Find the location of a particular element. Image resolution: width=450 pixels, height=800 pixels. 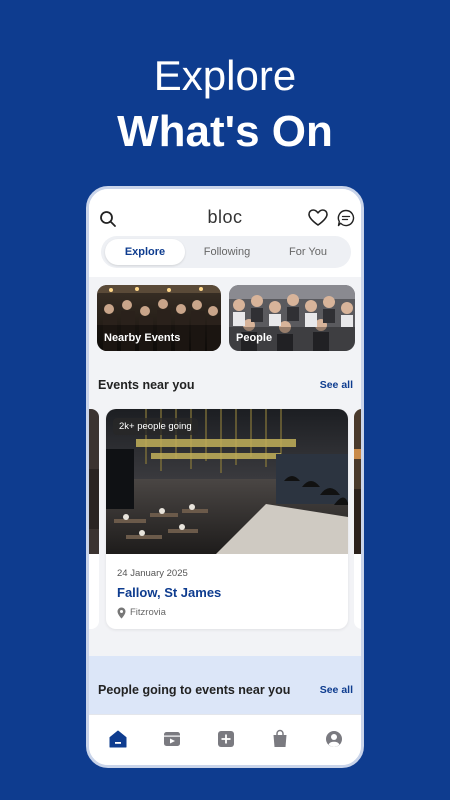

tab-for-you: For You is located at coordinates (308, 252).